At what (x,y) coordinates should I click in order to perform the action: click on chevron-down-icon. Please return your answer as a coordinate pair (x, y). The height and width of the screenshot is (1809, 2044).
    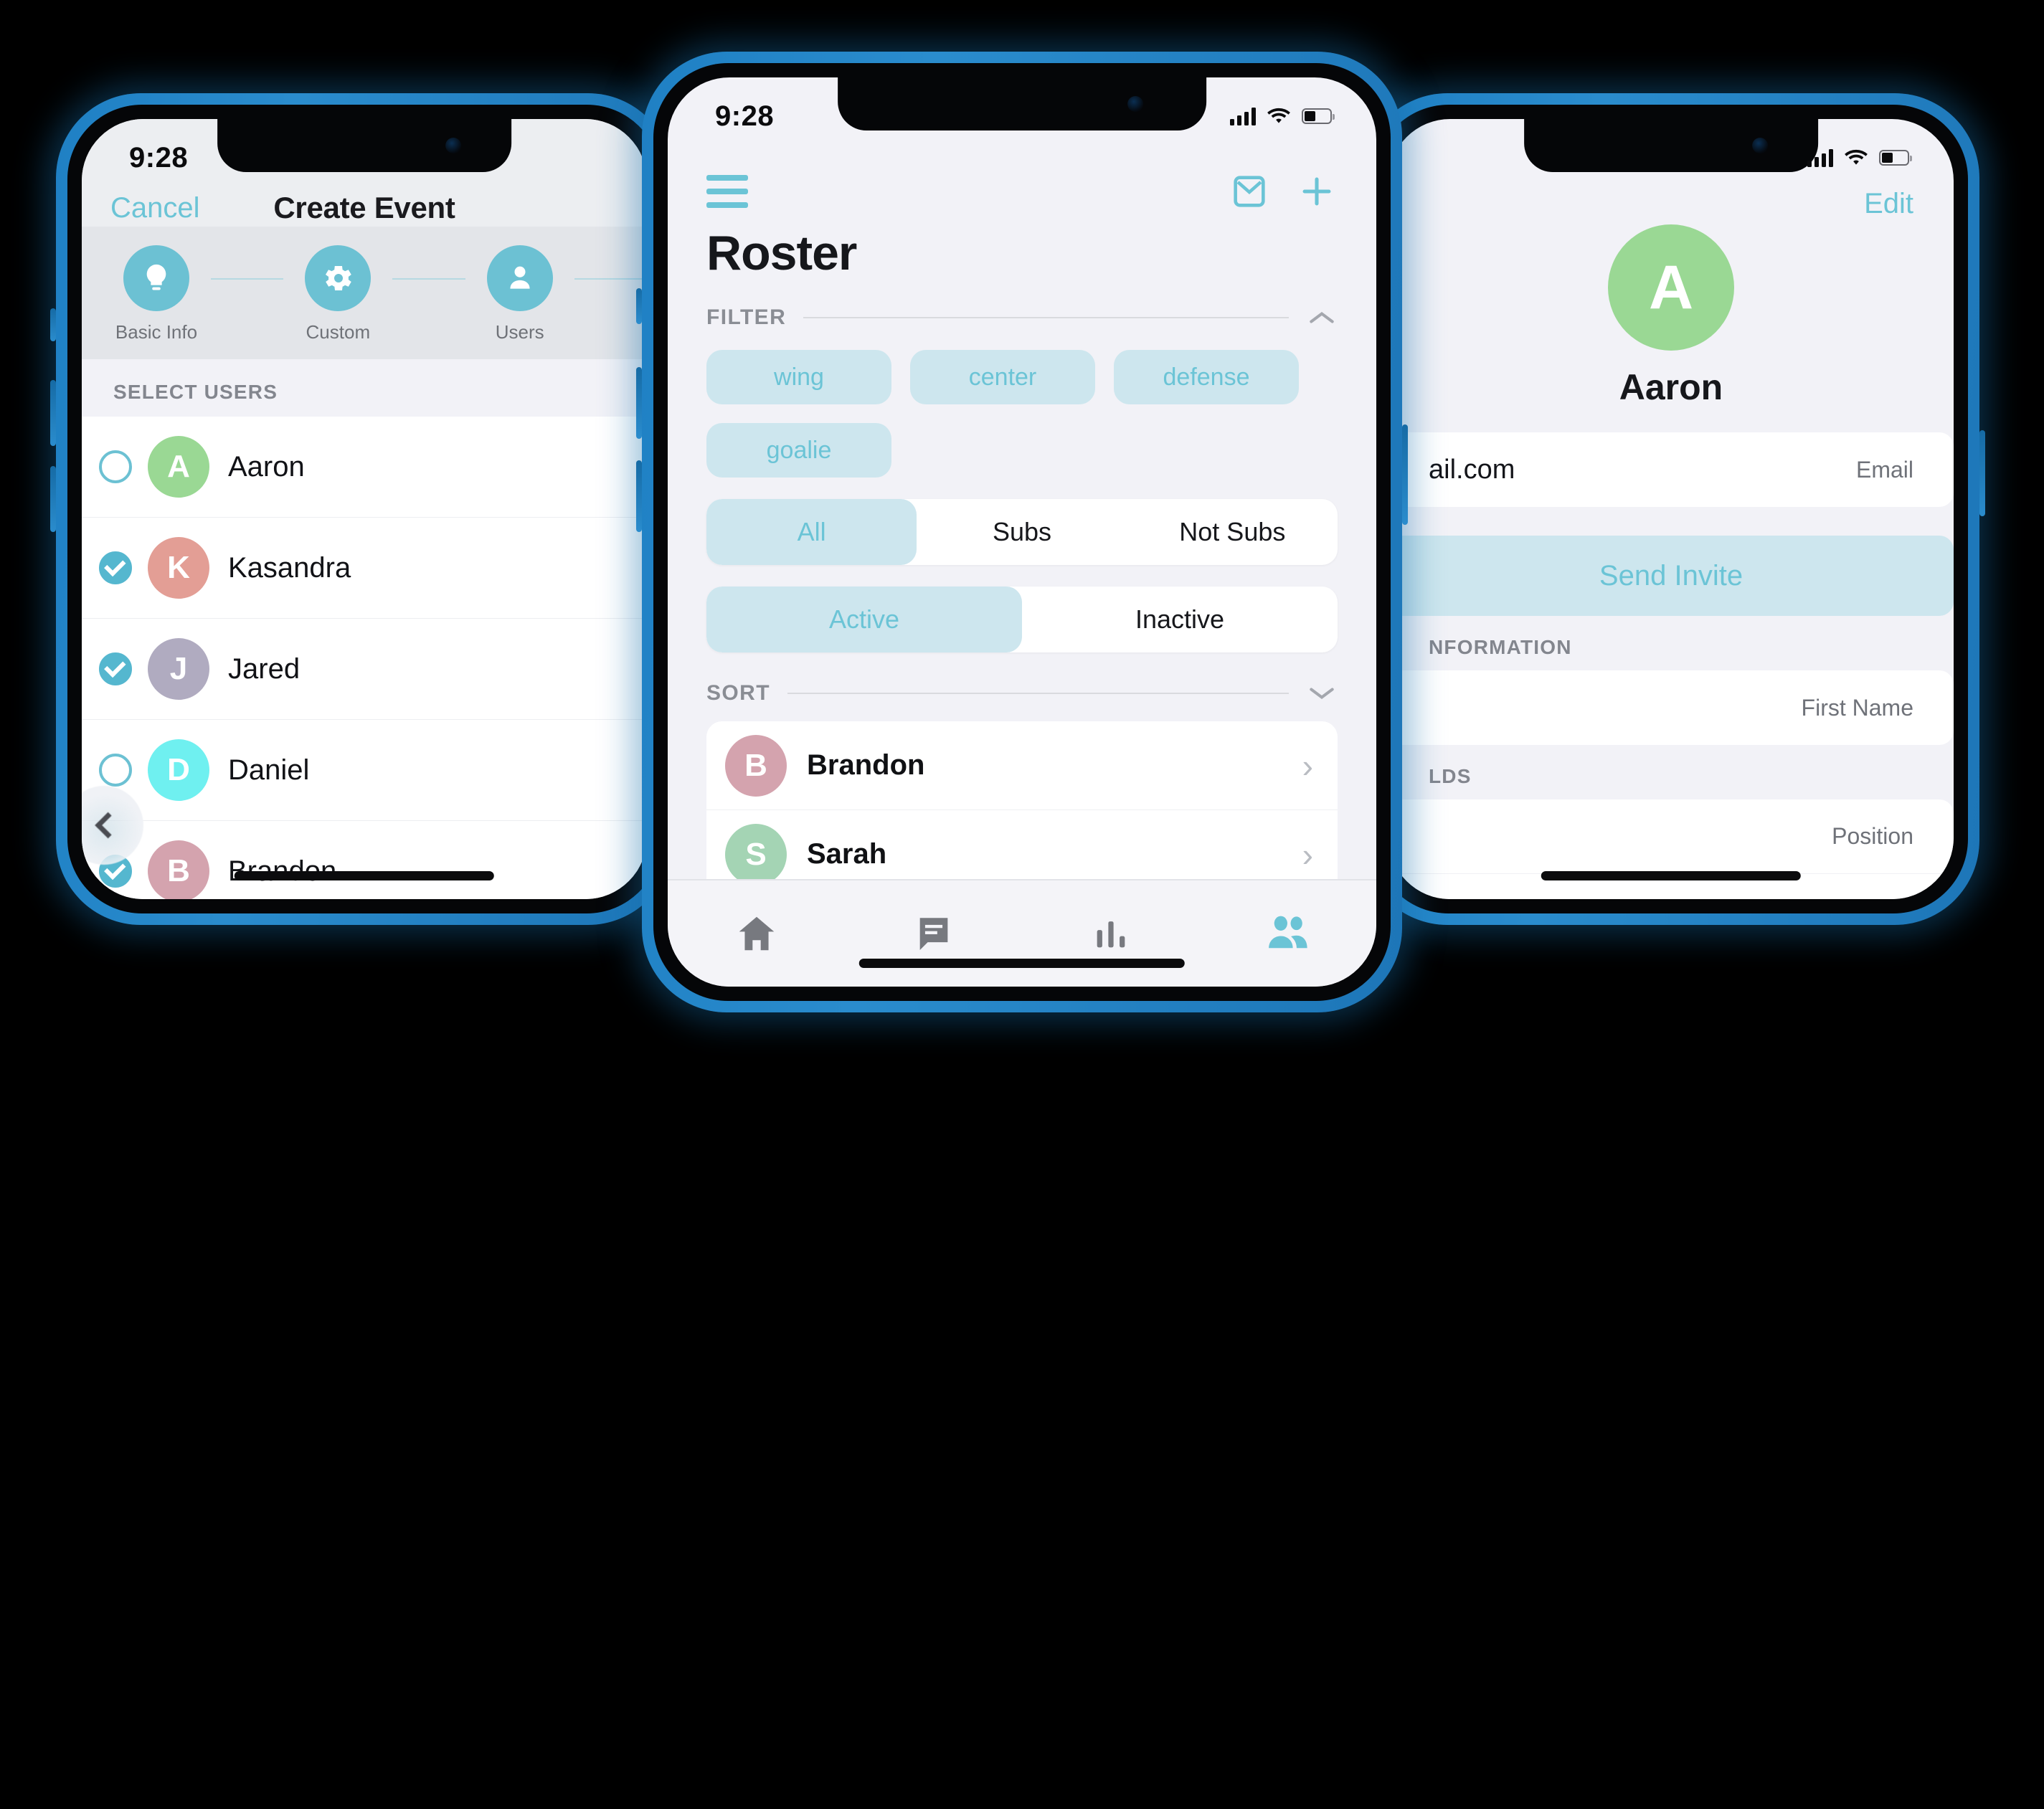
    Looking at the image, I should click on (1322, 693).